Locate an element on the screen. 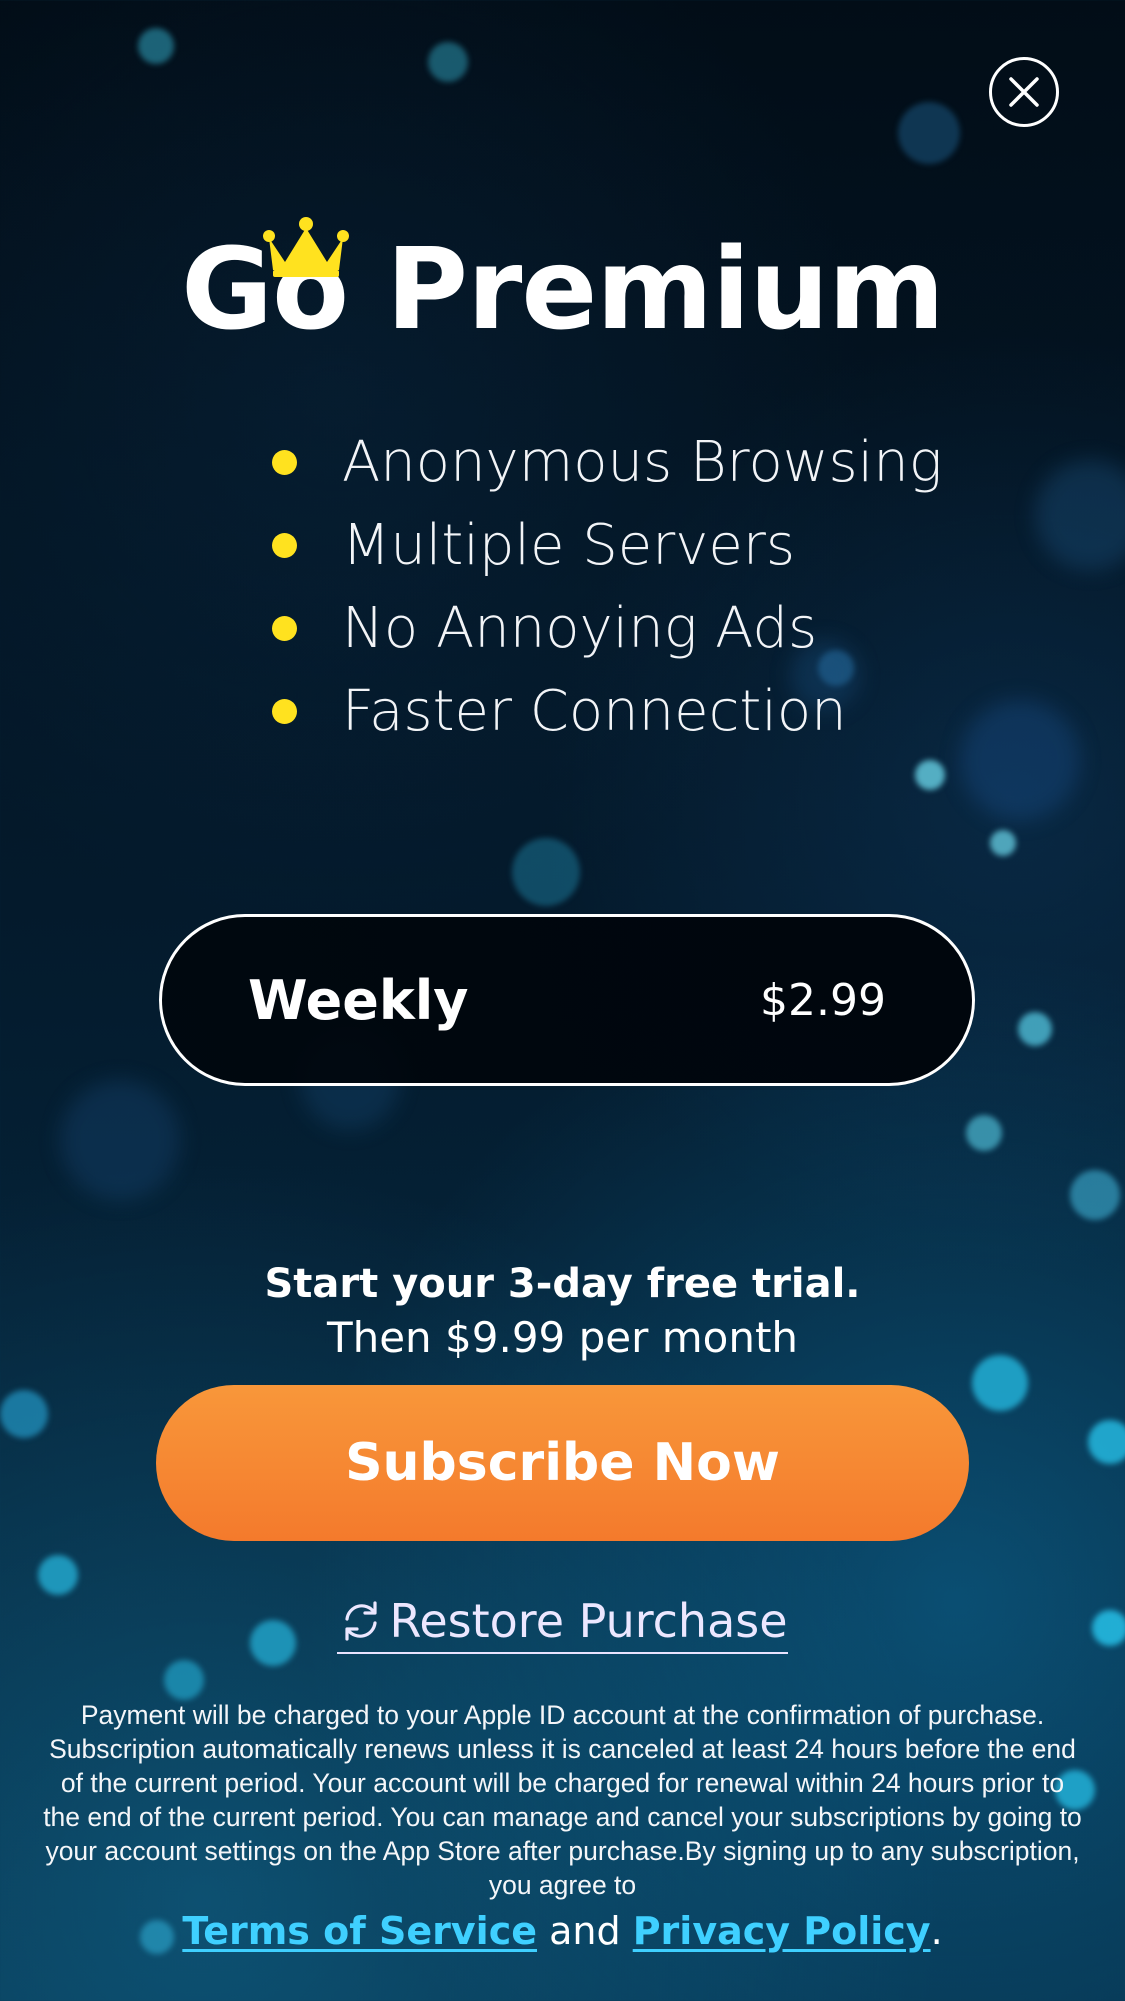 The image size is (1125, 2001). terms-of-service-link: Terms of Service is located at coordinates (359, 1931).